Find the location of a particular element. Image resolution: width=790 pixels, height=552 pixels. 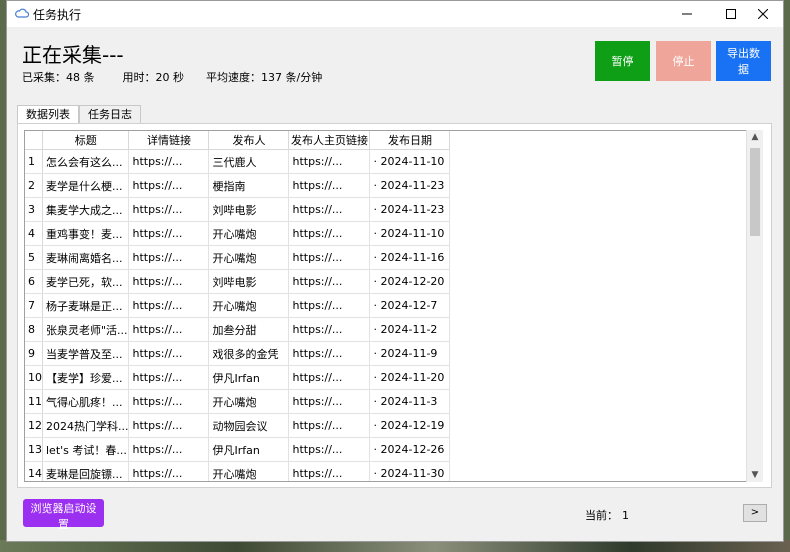

cell-publish-date: · 2024-11-20 is located at coordinates (410, 377).